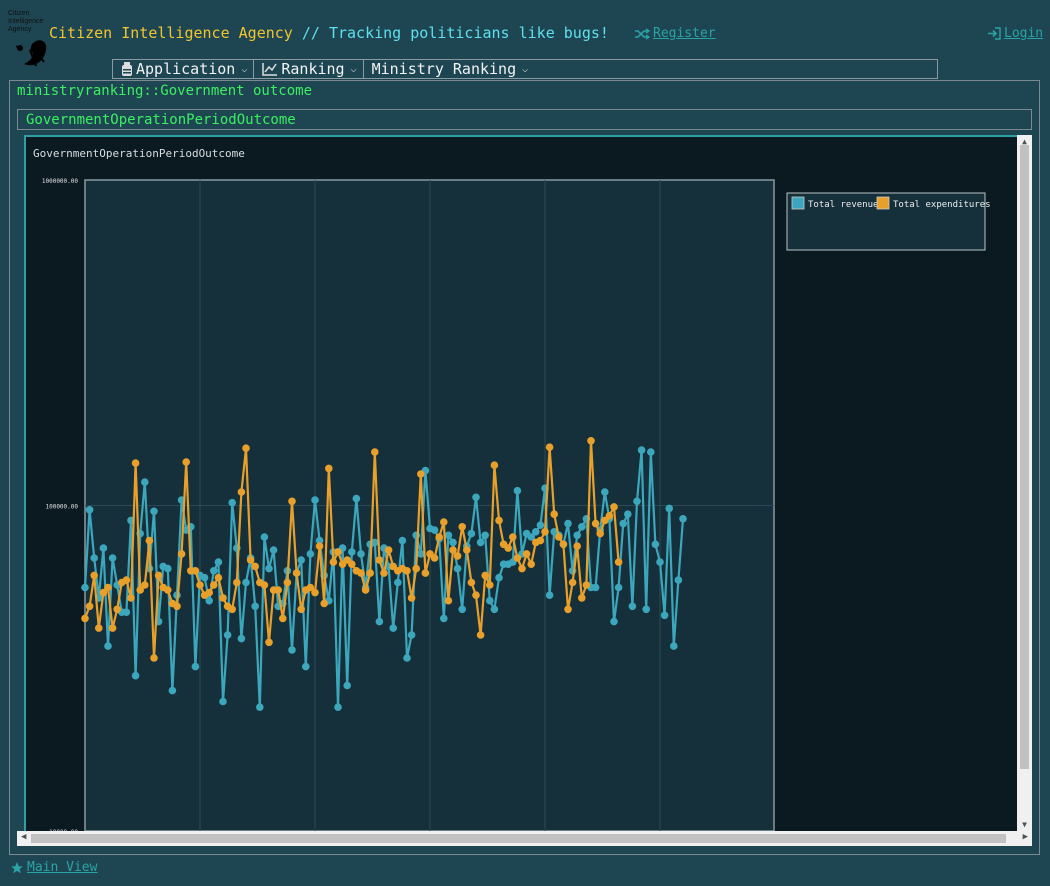 This screenshot has width=1050, height=886. What do you see at coordinates (184, 69) in the screenshot?
I see `menu-application: Application ⌵` at bounding box center [184, 69].